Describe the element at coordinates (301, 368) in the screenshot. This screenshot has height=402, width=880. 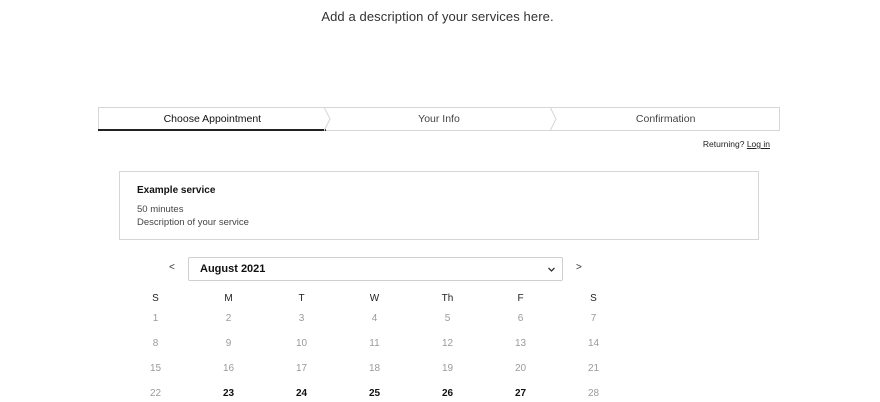
I see `calendar-day-unavailable: 17` at that location.